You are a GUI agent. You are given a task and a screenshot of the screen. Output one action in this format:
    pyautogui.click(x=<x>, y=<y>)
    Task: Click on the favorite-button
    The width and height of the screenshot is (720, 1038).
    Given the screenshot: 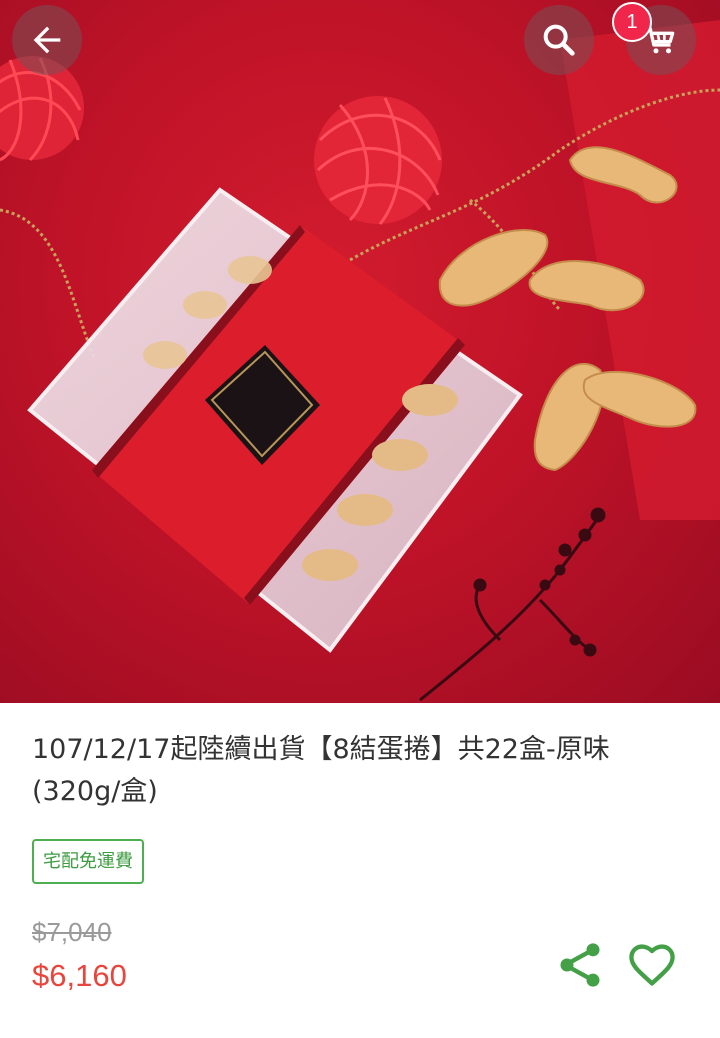 What is the action you would take?
    pyautogui.click(x=652, y=965)
    